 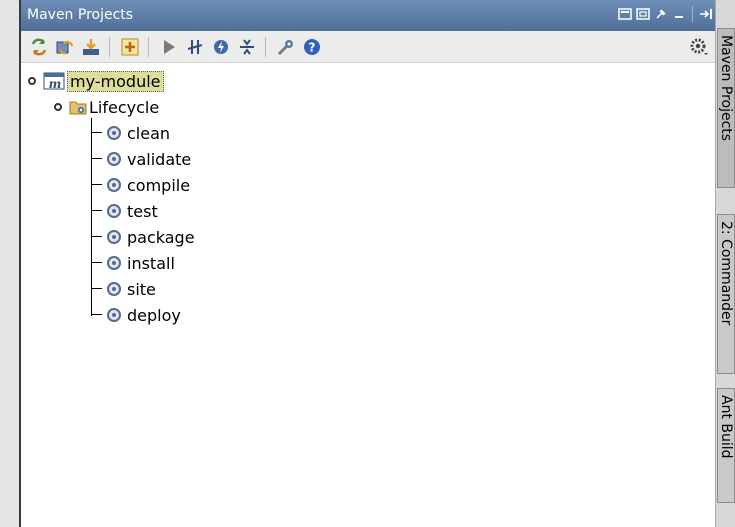 I want to click on panel-title-bar: Maven Projects, so click(x=368, y=15).